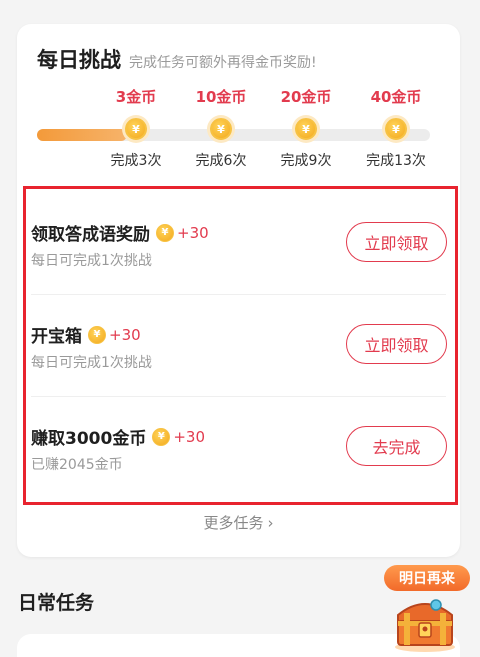  I want to click on milestone-reward: 40金币, so click(396, 97).